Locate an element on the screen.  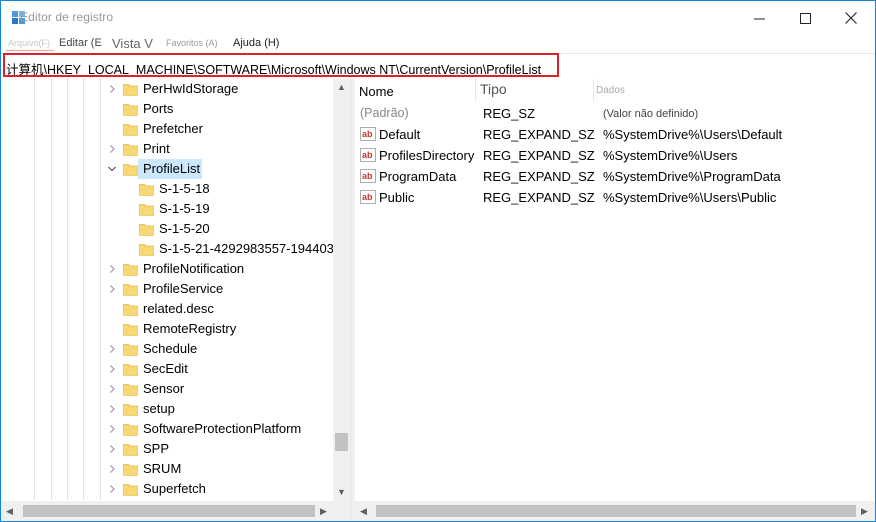
value-name: ProfilesDirectory is located at coordinates (427, 155).